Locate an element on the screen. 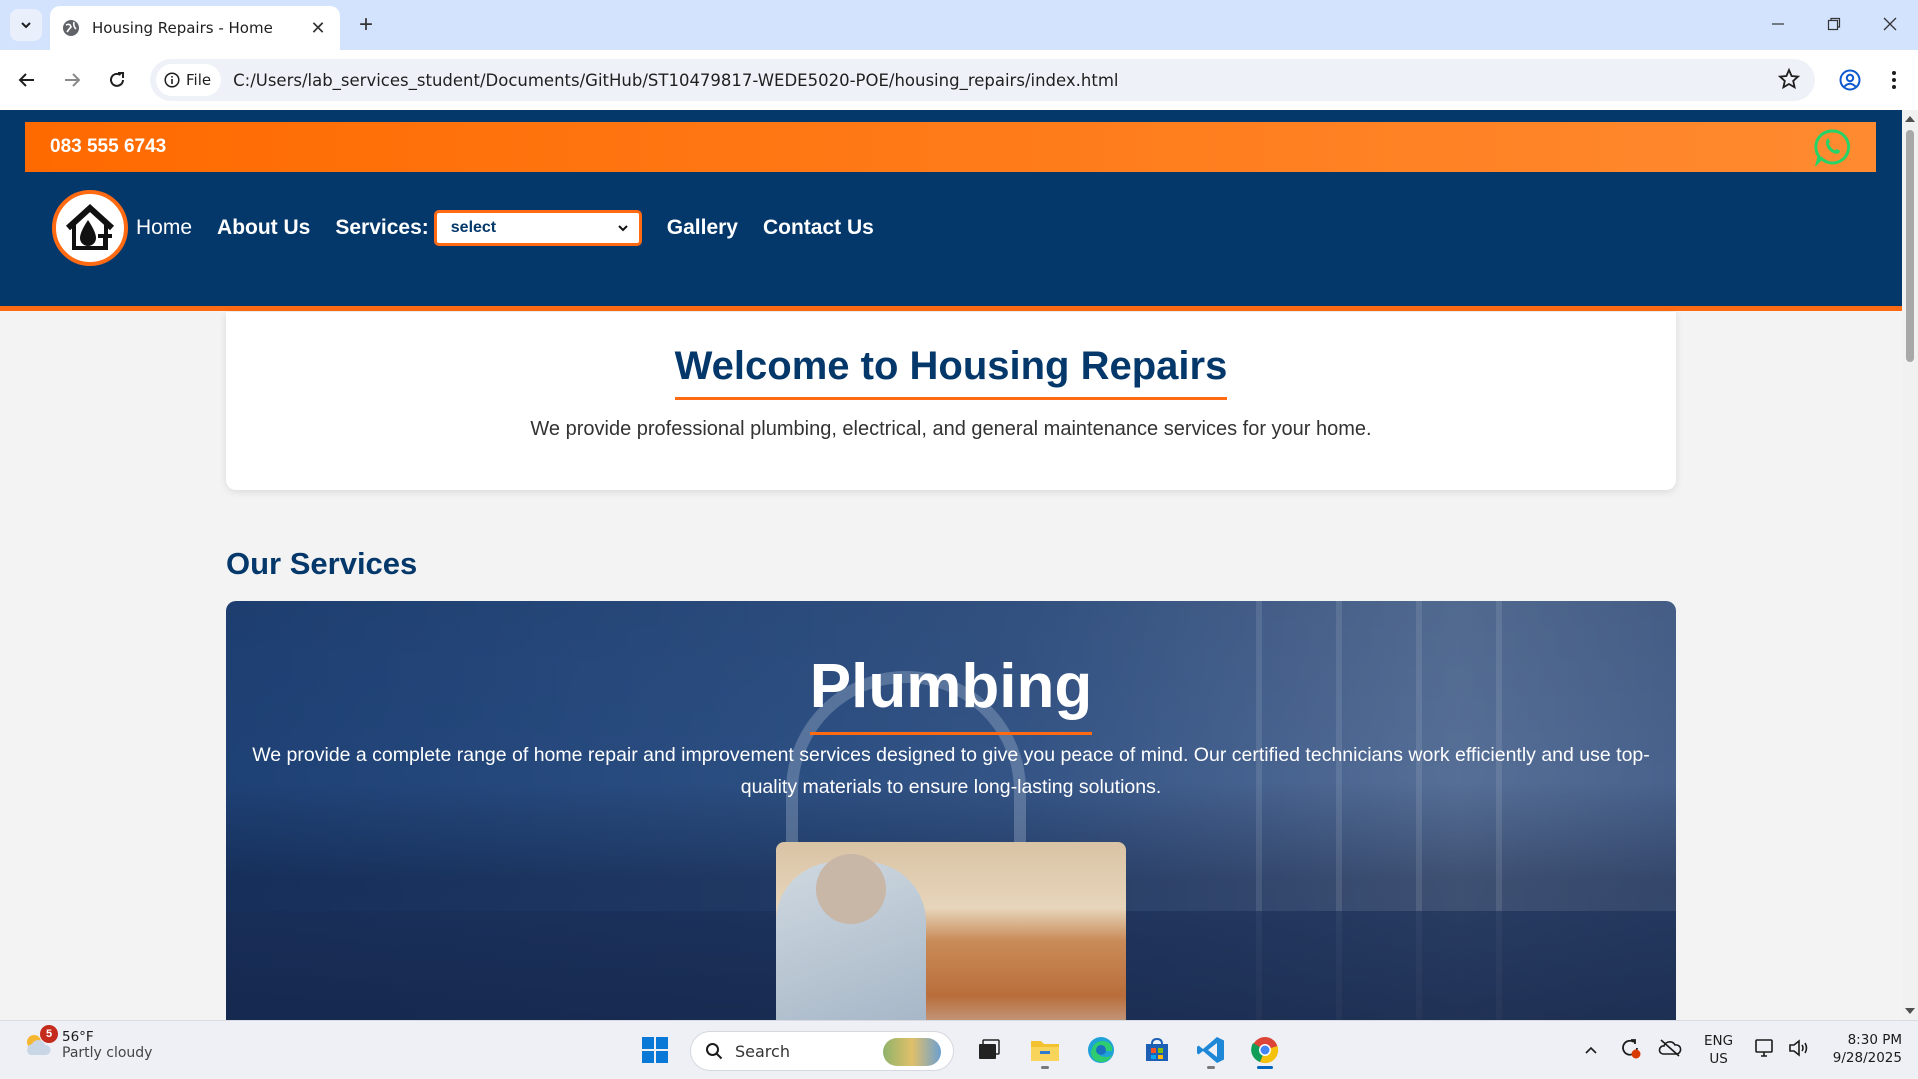  bookmark-star-icon is located at coordinates (1789, 79).